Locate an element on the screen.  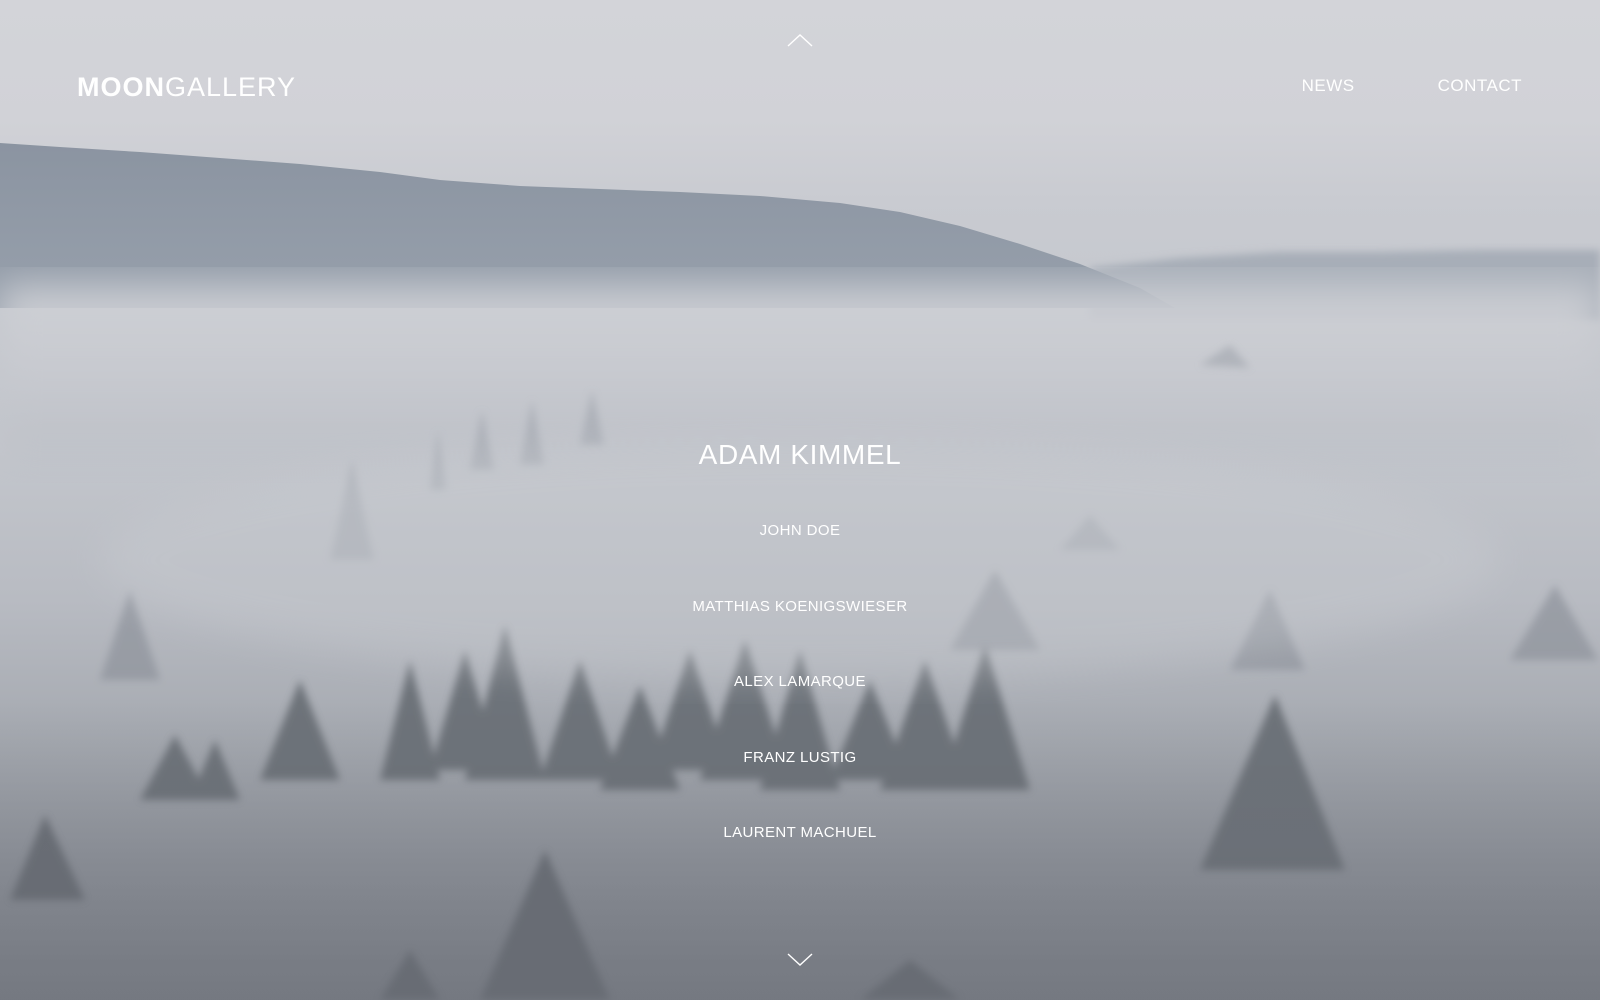
main-nav: NEWS CONTACT is located at coordinates (1412, 86).